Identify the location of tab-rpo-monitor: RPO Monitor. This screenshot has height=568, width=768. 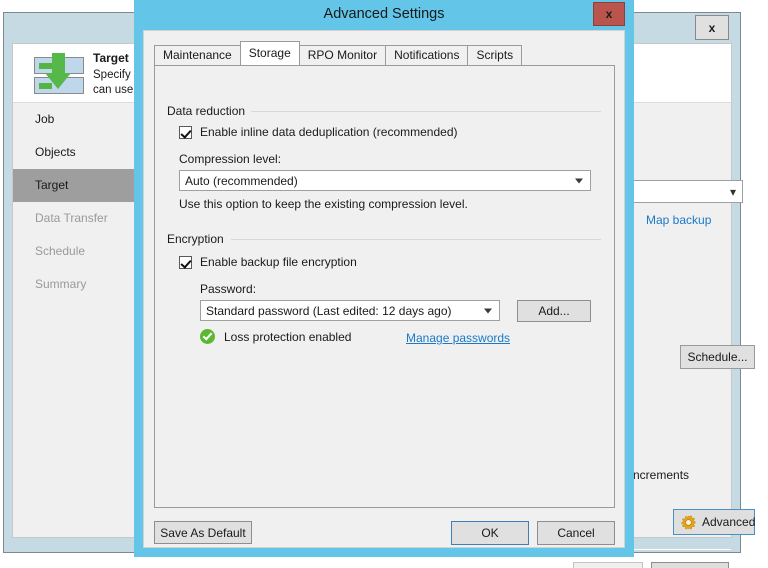
(342, 55).